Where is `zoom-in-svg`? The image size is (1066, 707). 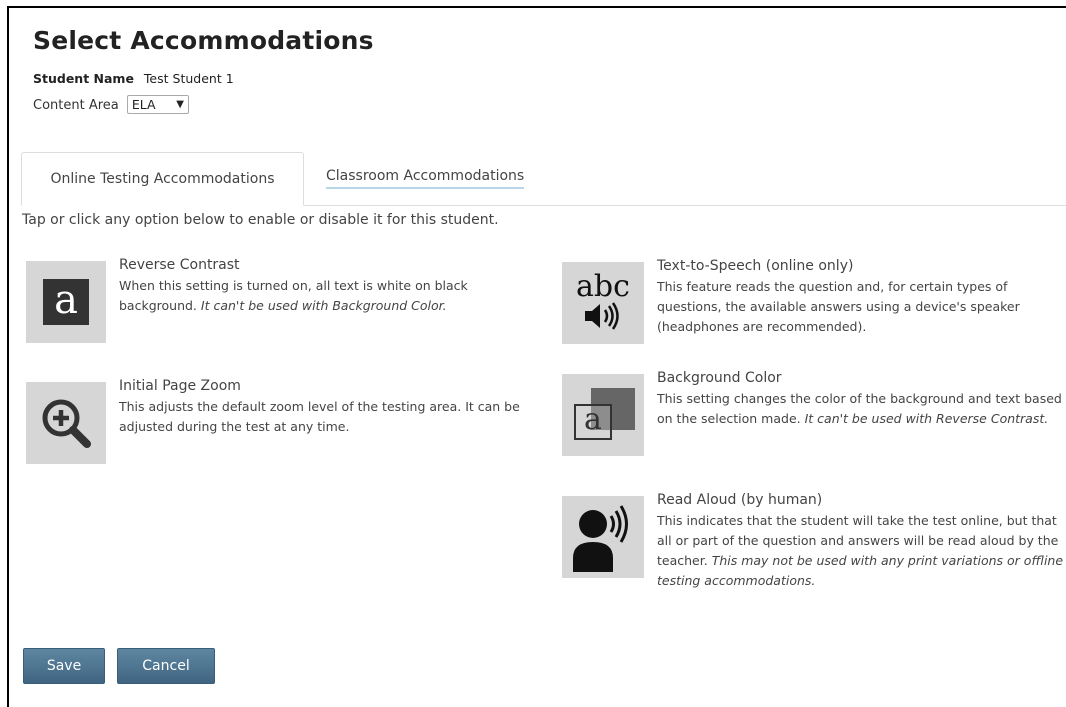 zoom-in-svg is located at coordinates (66, 423).